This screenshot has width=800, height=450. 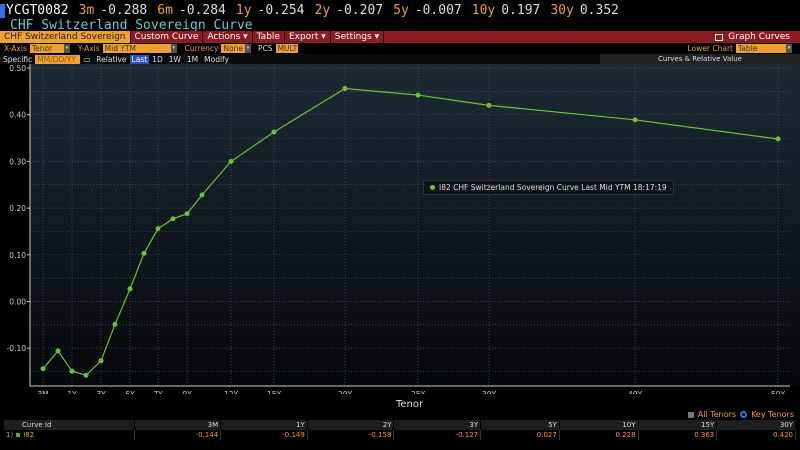 I want to click on data-point-3M, so click(x=43, y=369).